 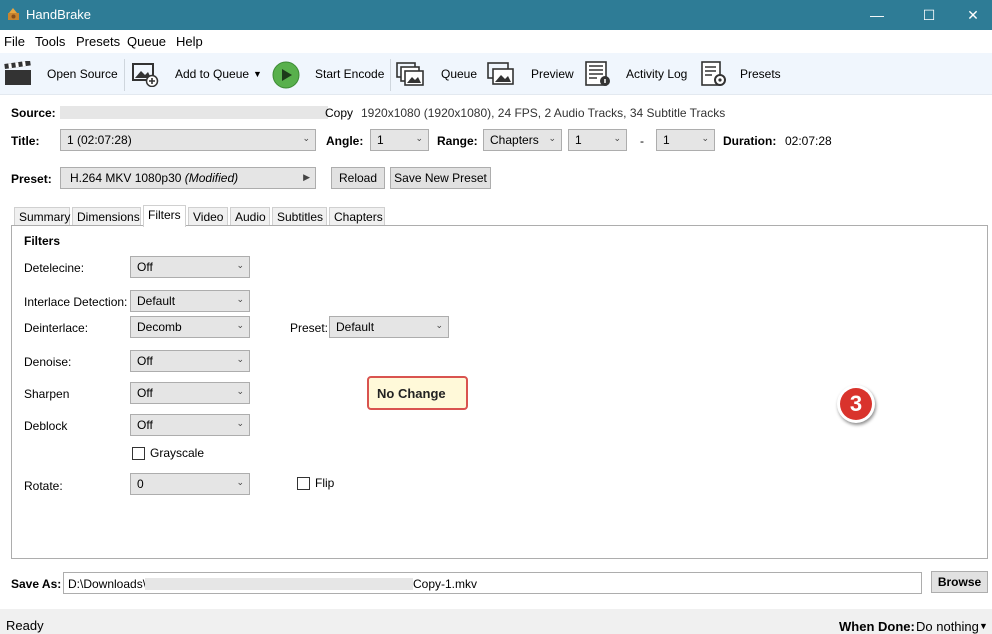 I want to click on deinterlace-dropdown: Decomb ⌄, so click(x=190, y=327).